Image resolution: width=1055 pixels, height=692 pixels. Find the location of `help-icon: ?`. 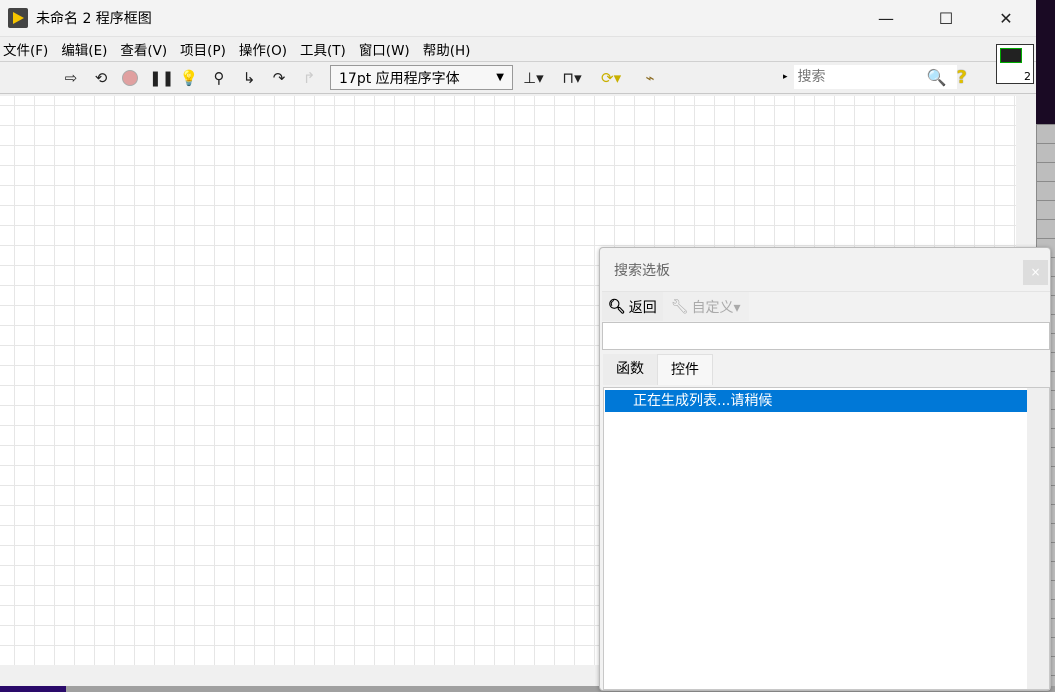

help-icon: ? is located at coordinates (961, 77).